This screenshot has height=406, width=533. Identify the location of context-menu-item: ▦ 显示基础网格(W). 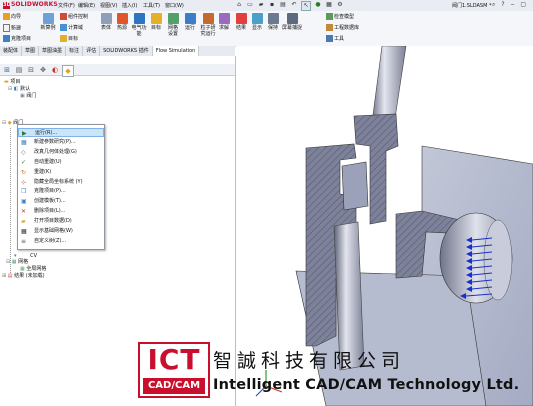
(61, 231).